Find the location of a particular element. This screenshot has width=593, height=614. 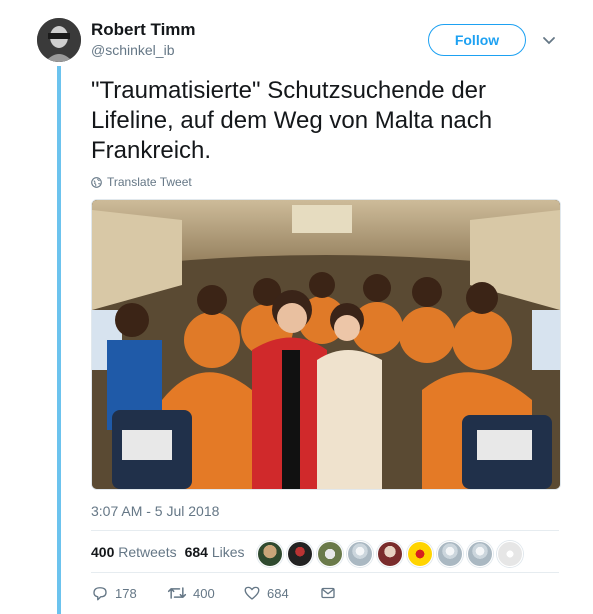

message-icon is located at coordinates (328, 593).